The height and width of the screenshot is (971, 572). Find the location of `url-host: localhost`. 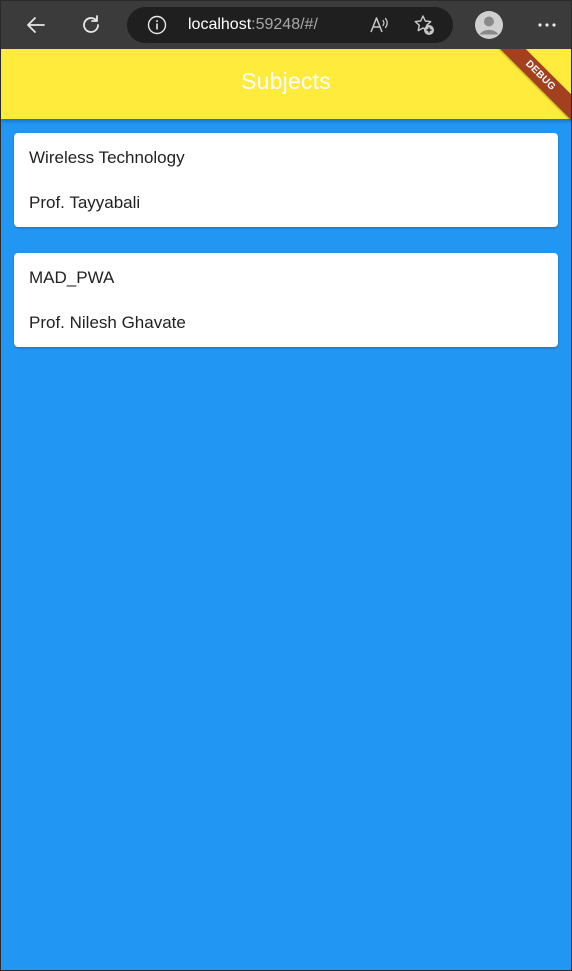

url-host: localhost is located at coordinates (220, 24).